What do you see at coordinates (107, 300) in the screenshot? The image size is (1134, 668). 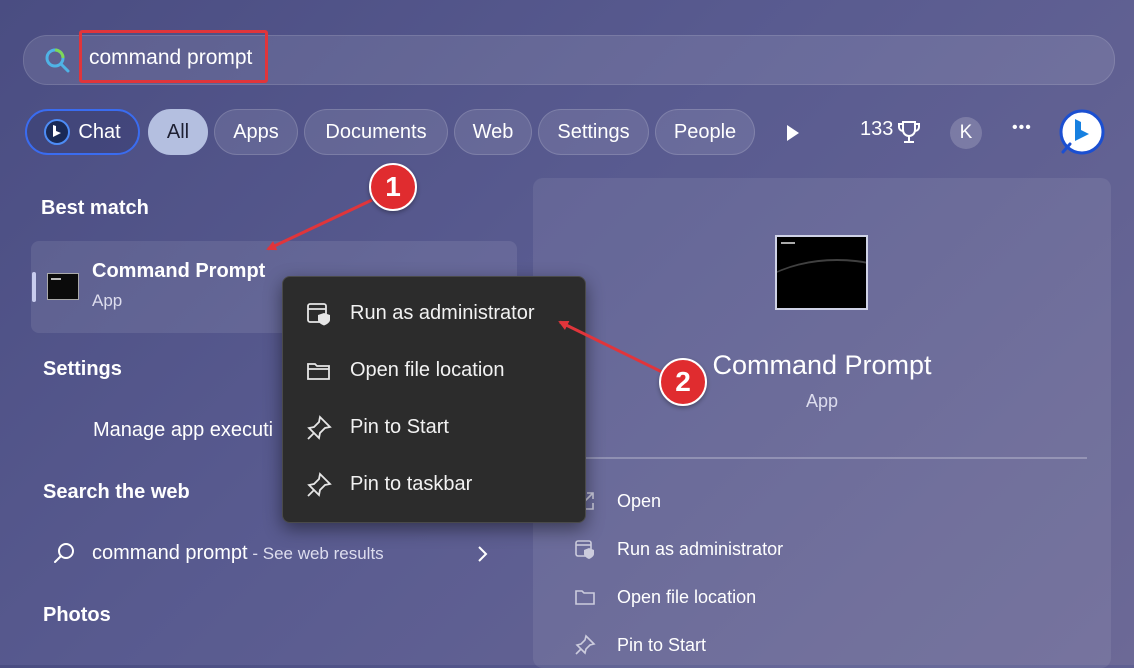 I see `best-match-type: App` at bounding box center [107, 300].